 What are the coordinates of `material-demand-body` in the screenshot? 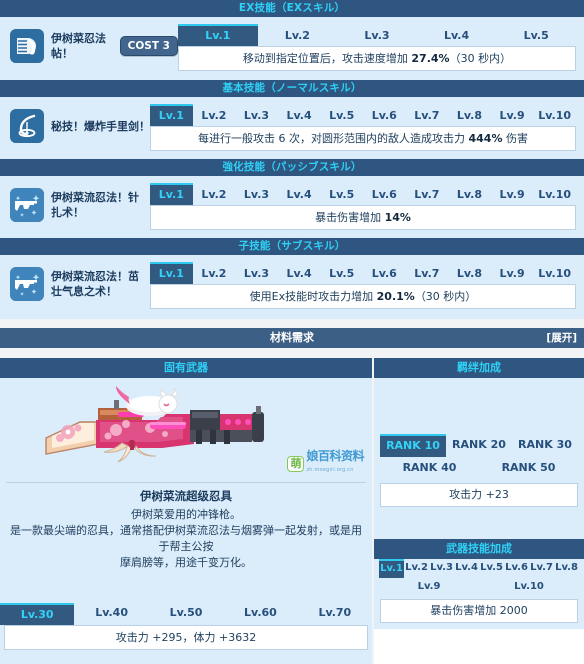 It's located at (292, 353).